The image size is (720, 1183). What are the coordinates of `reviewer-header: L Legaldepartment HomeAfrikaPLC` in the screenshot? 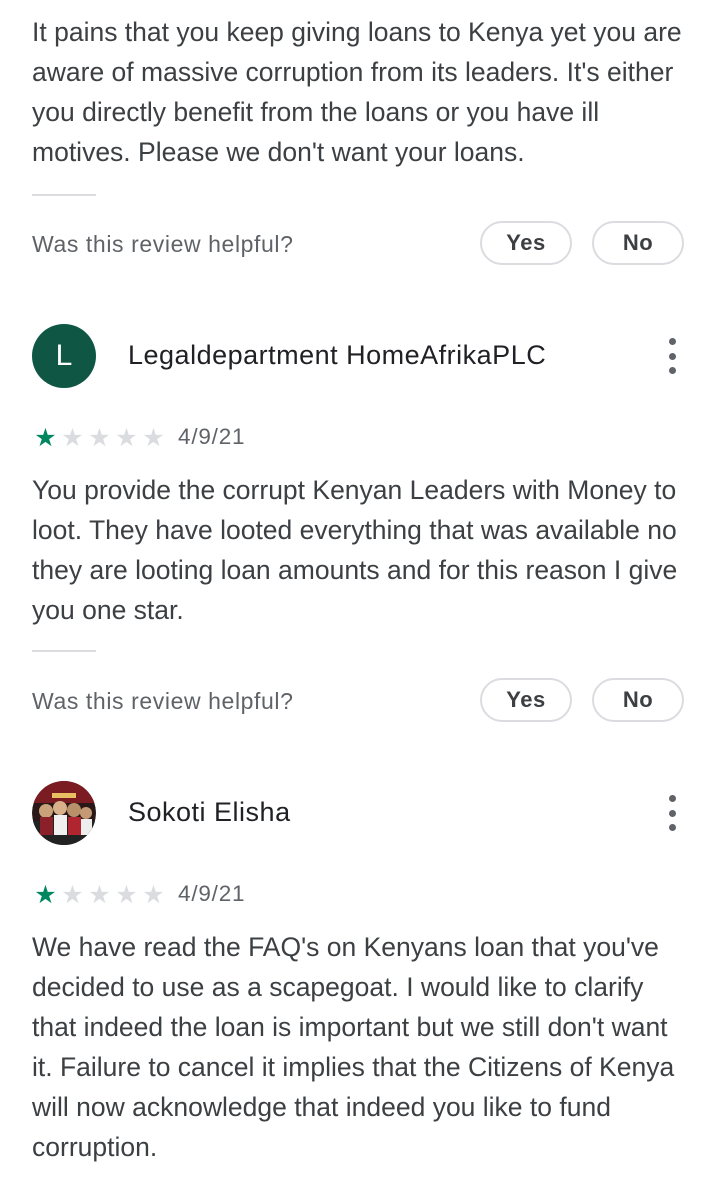 It's located at (360, 356).